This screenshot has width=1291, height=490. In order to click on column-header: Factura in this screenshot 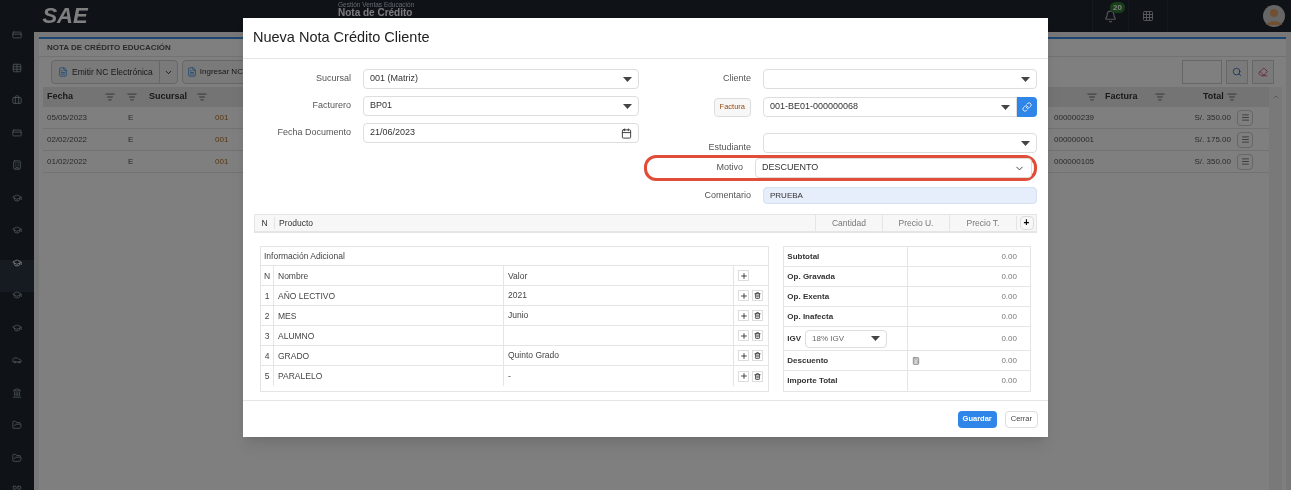, I will do `click(1126, 97)`.